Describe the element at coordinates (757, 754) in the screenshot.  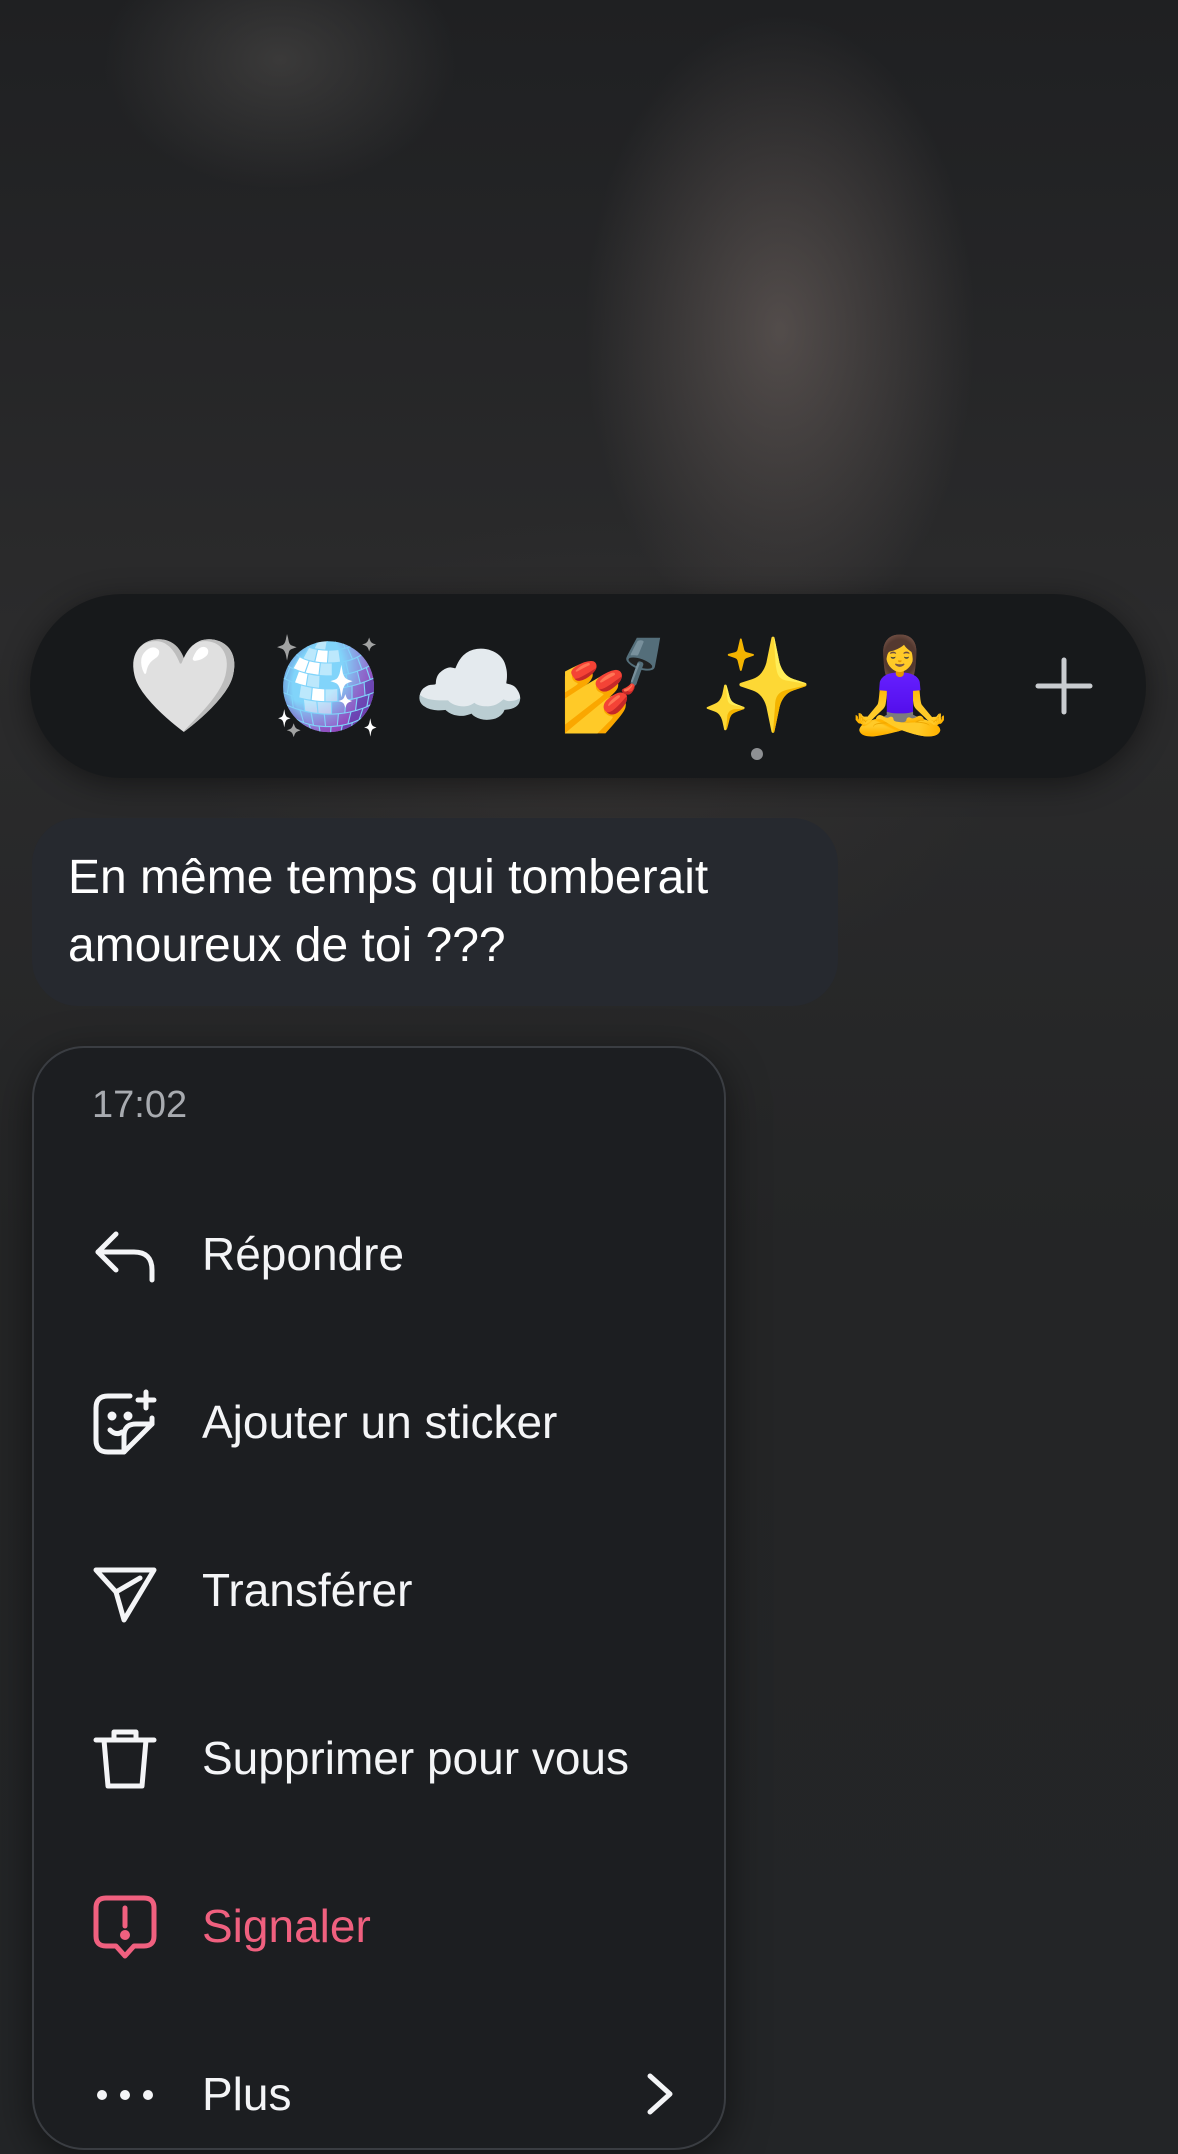
I see `selected-reaction-indicator` at that location.